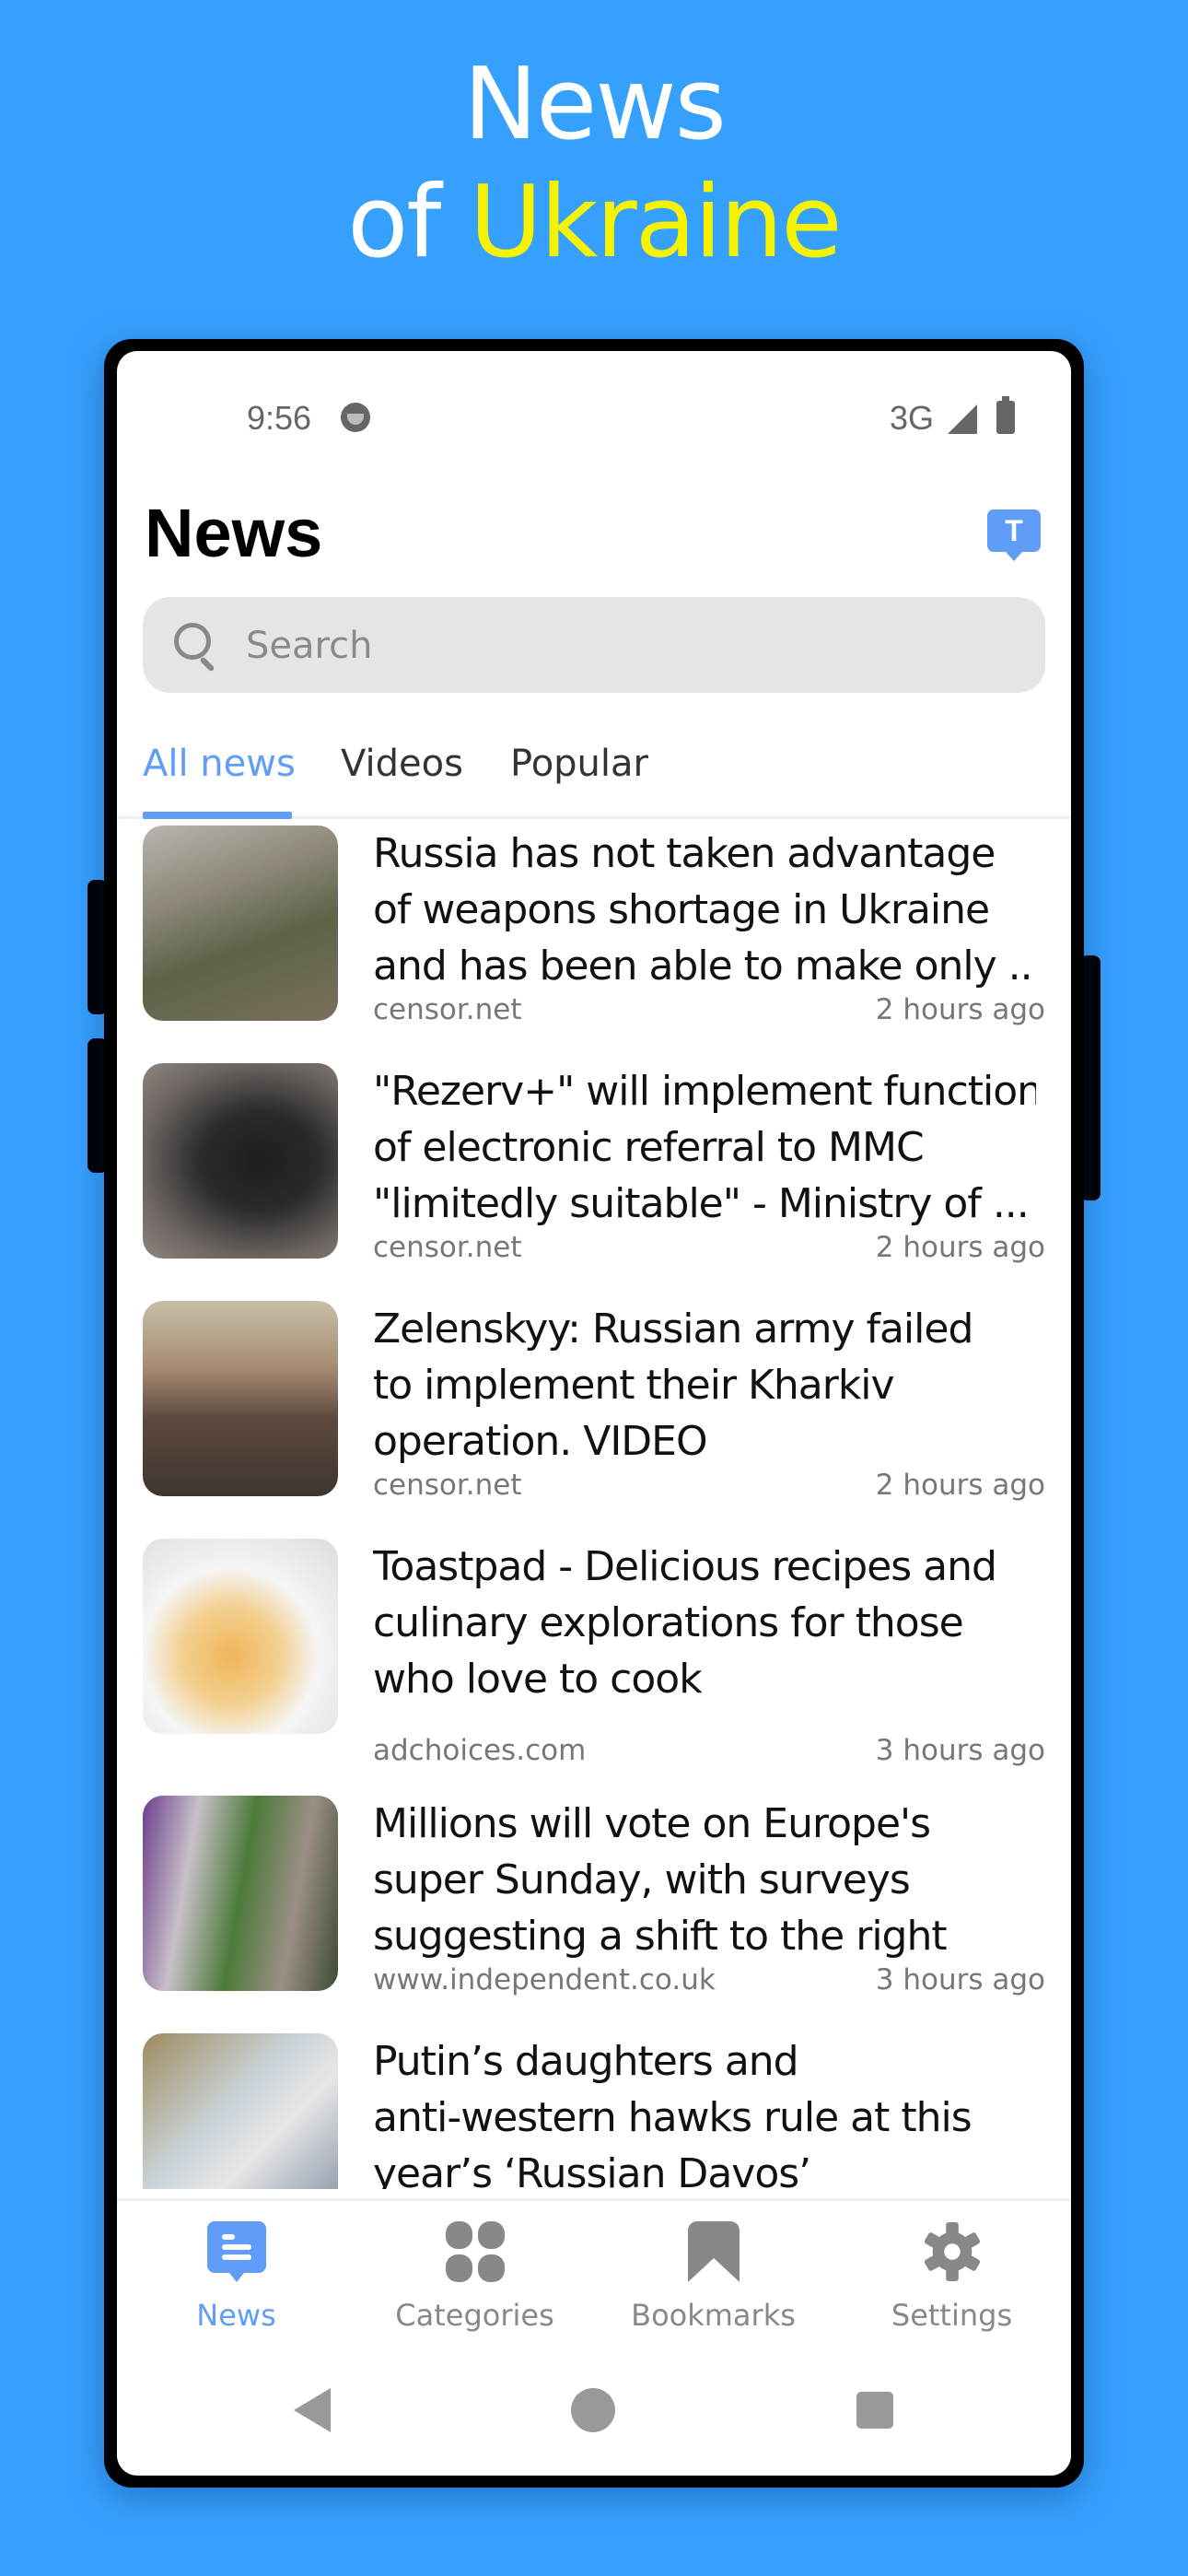  Describe the element at coordinates (474, 2288) in the screenshot. I see `nav-categories: Categories` at that location.